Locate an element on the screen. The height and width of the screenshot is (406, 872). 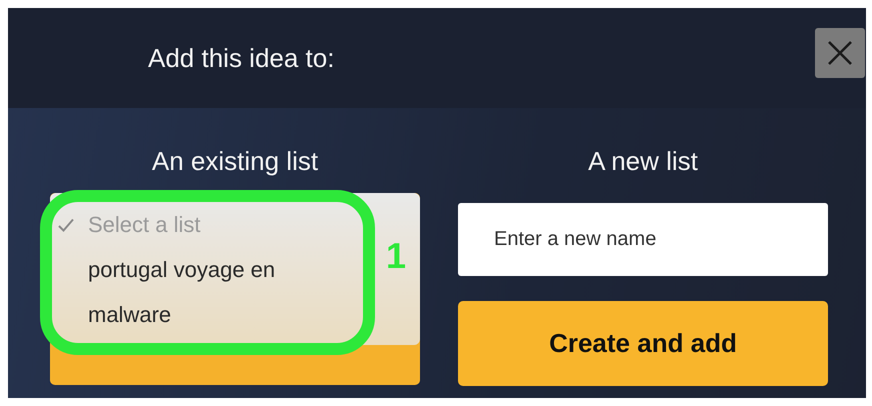
close-button is located at coordinates (840, 53).